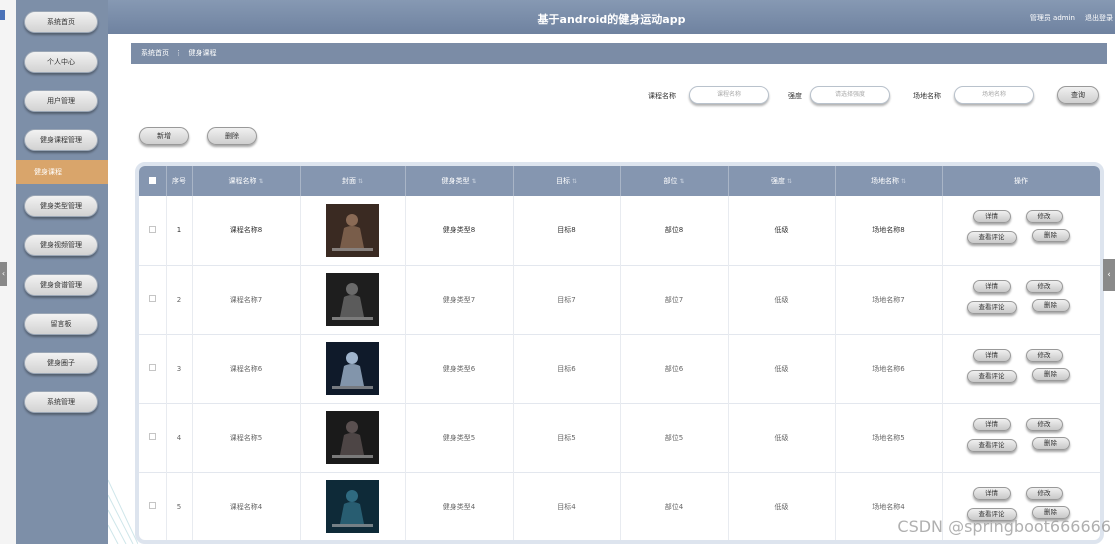 The height and width of the screenshot is (544, 1115). What do you see at coordinates (61, 22) in the screenshot?
I see `sidebar-item-home: 系统首页` at bounding box center [61, 22].